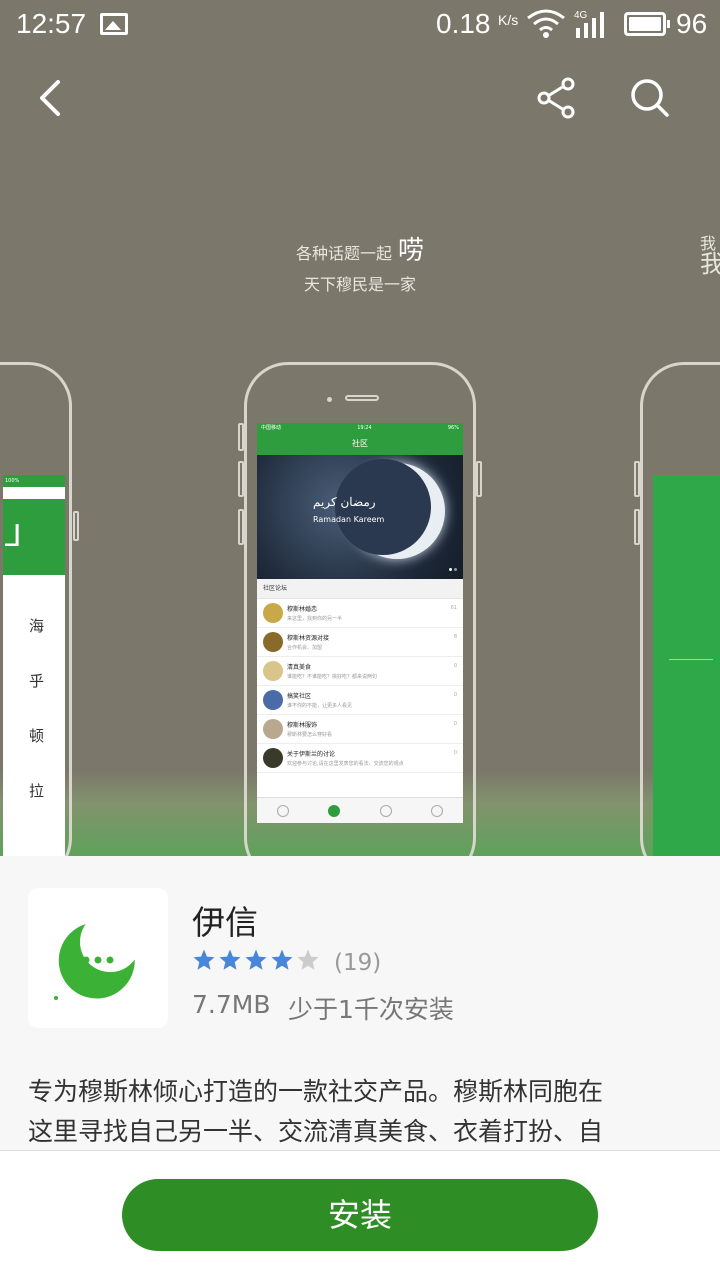 This screenshot has height=1280, width=720. I want to click on rating-count: (19), so click(358, 963).